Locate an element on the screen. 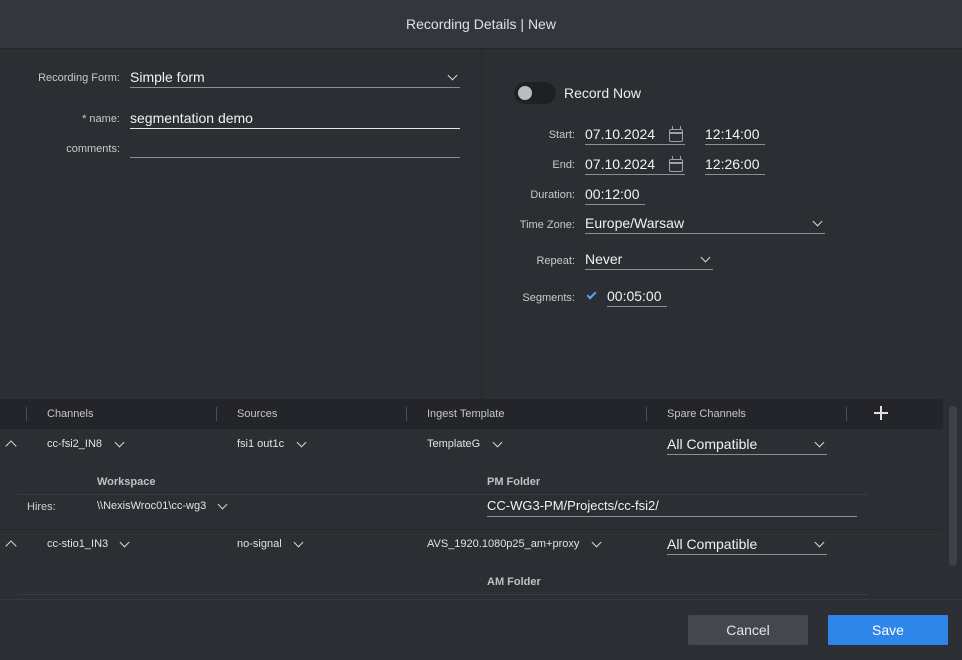  end-time-value: 12:26:00 is located at coordinates (732, 164).